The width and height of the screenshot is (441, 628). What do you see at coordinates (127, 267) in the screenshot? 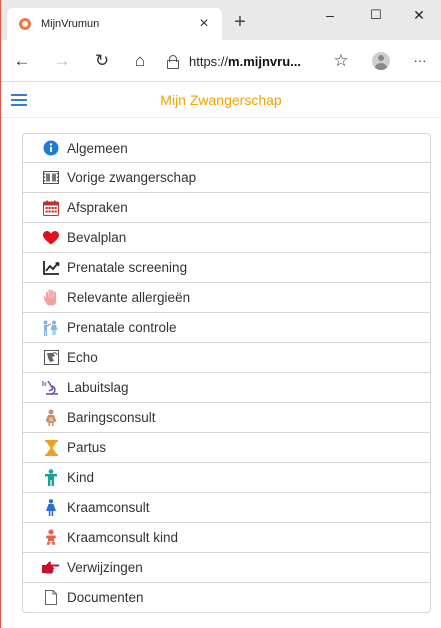
I see `menu-item-label: Prenatale screening` at bounding box center [127, 267].